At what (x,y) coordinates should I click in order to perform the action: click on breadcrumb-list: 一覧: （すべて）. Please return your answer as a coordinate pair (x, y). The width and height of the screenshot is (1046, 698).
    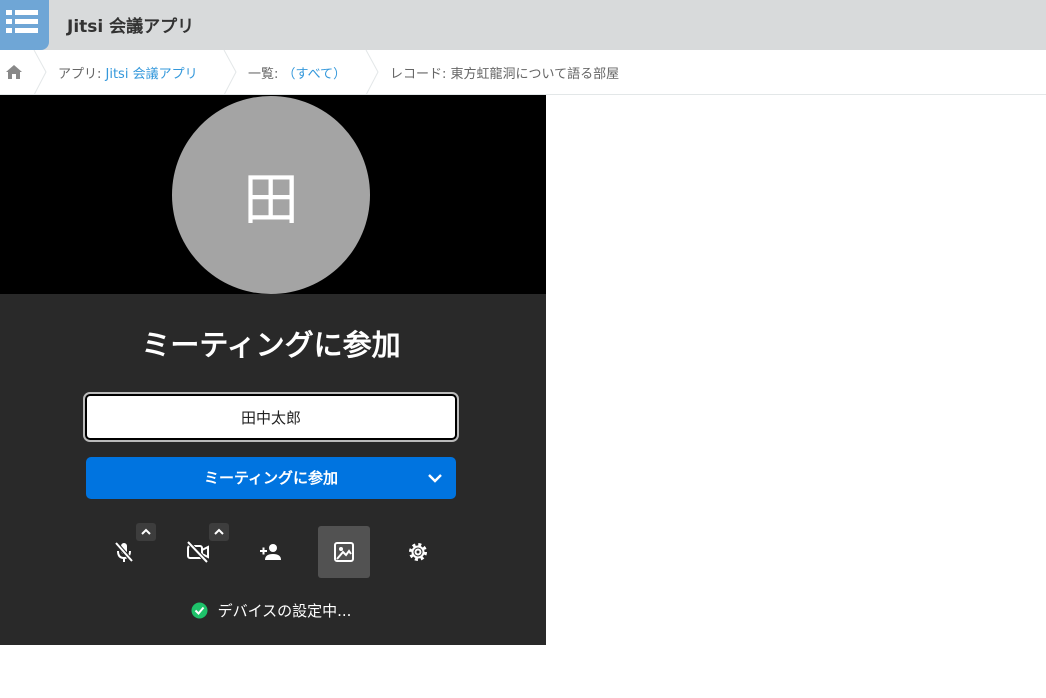
    Looking at the image, I should click on (297, 72).